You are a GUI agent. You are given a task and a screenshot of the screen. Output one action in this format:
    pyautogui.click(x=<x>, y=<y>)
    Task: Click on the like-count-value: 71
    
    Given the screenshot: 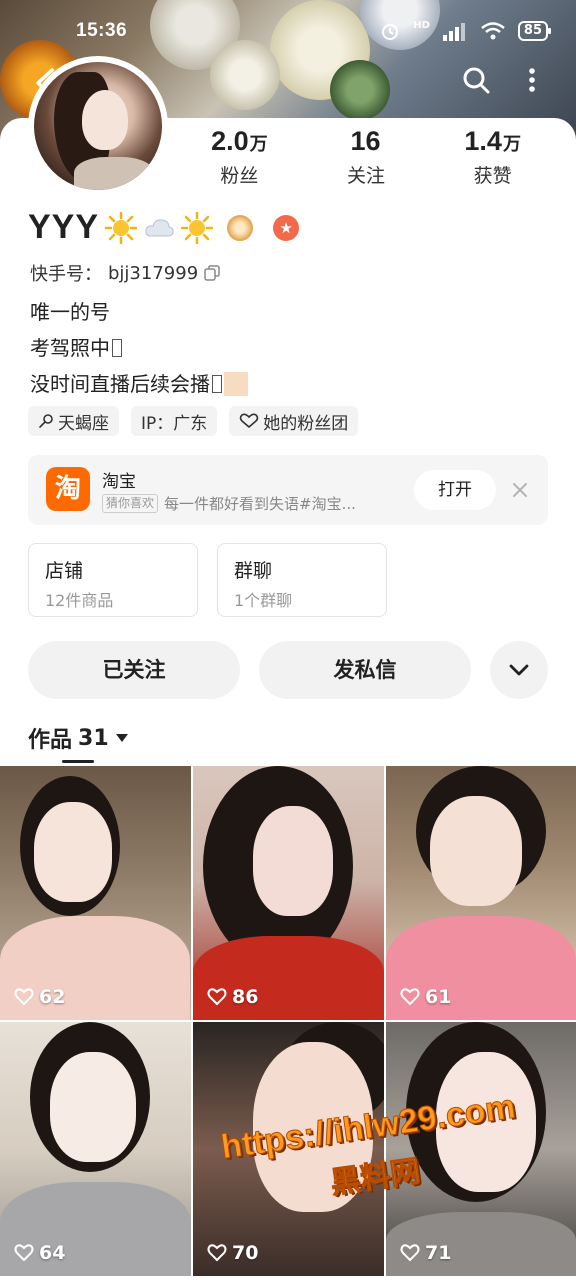 What is the action you would take?
    pyautogui.click(x=438, y=1253)
    